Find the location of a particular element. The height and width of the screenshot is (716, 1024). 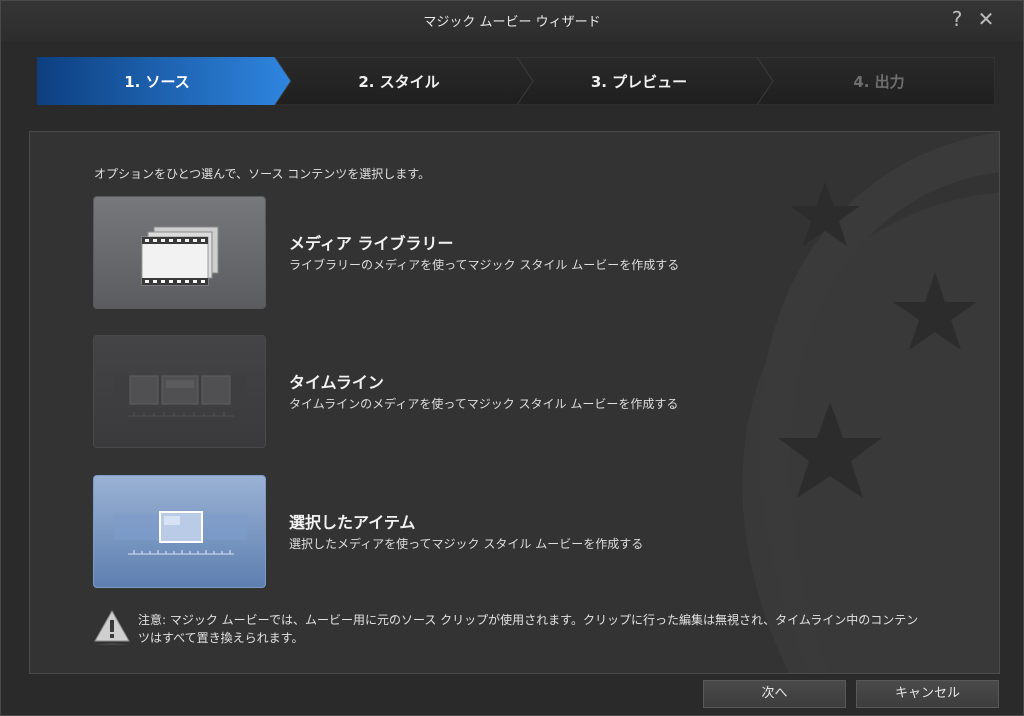

option-selected-items: 選択したアイテム 選択したメディアを使ってマジック スタイル ムービーを作成する is located at coordinates (543, 531).